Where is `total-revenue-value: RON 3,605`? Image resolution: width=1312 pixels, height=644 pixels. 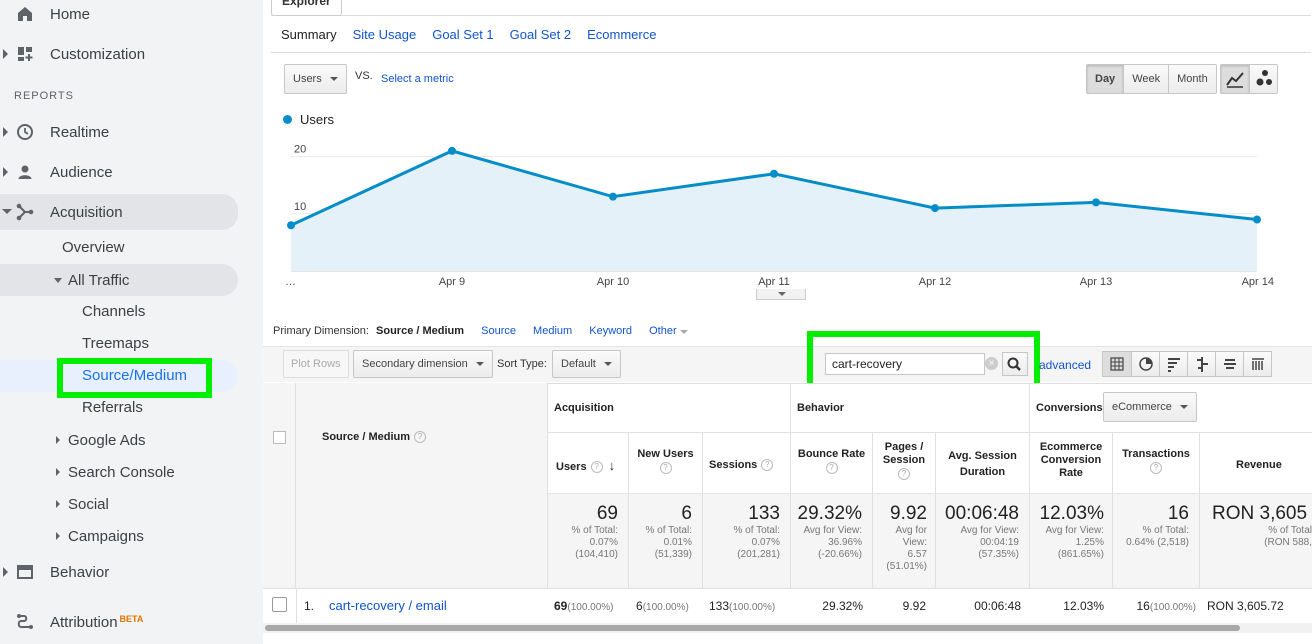 total-revenue-value: RON 3,605 is located at coordinates (1260, 513).